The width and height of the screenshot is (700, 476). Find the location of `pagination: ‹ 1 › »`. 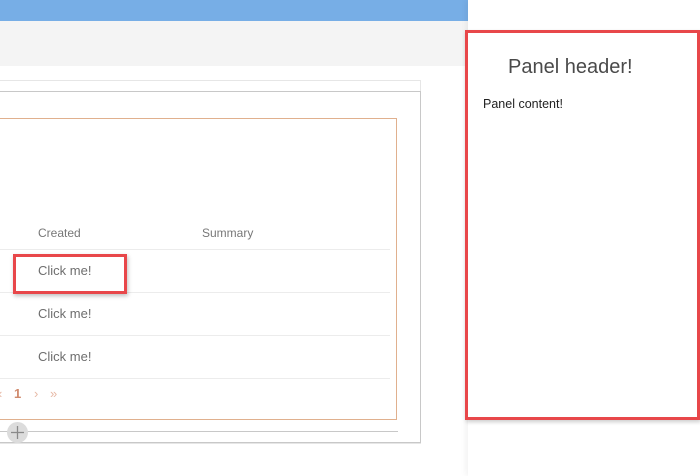

pagination: ‹ 1 › » is located at coordinates (40, 394).